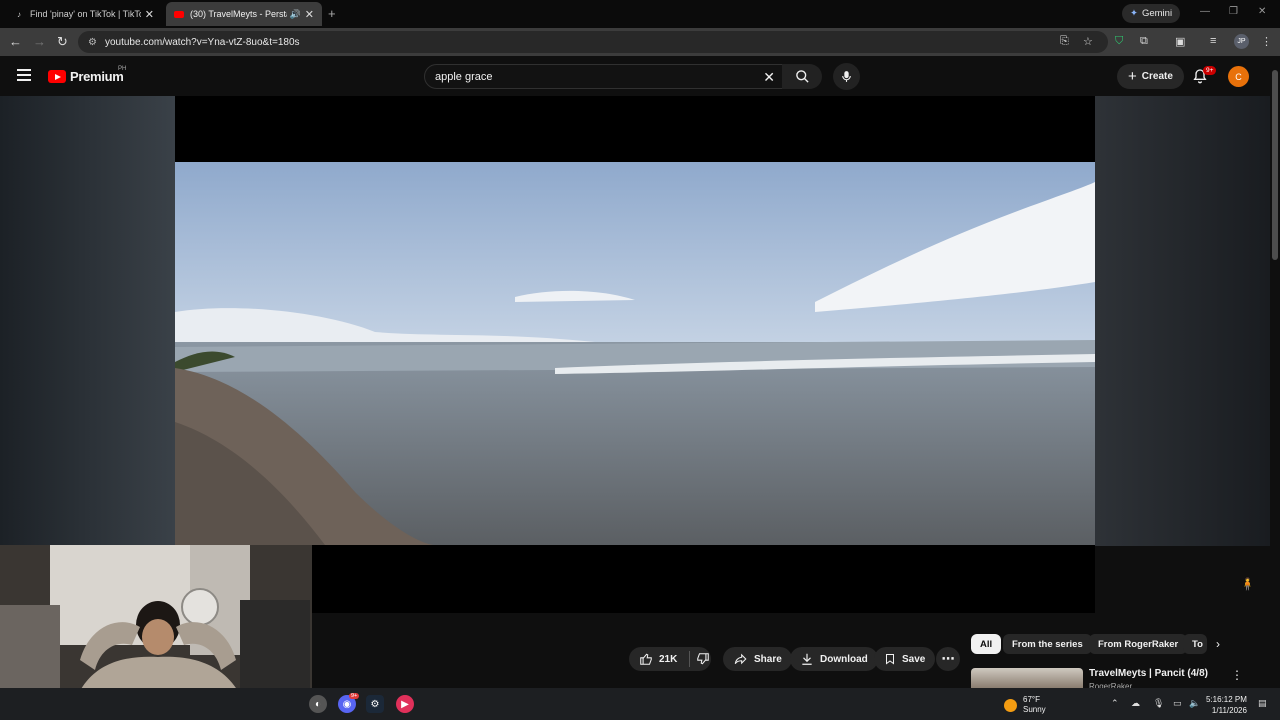  What do you see at coordinates (1047, 644) in the screenshot?
I see `chip-from-the-series: From the series` at bounding box center [1047, 644].